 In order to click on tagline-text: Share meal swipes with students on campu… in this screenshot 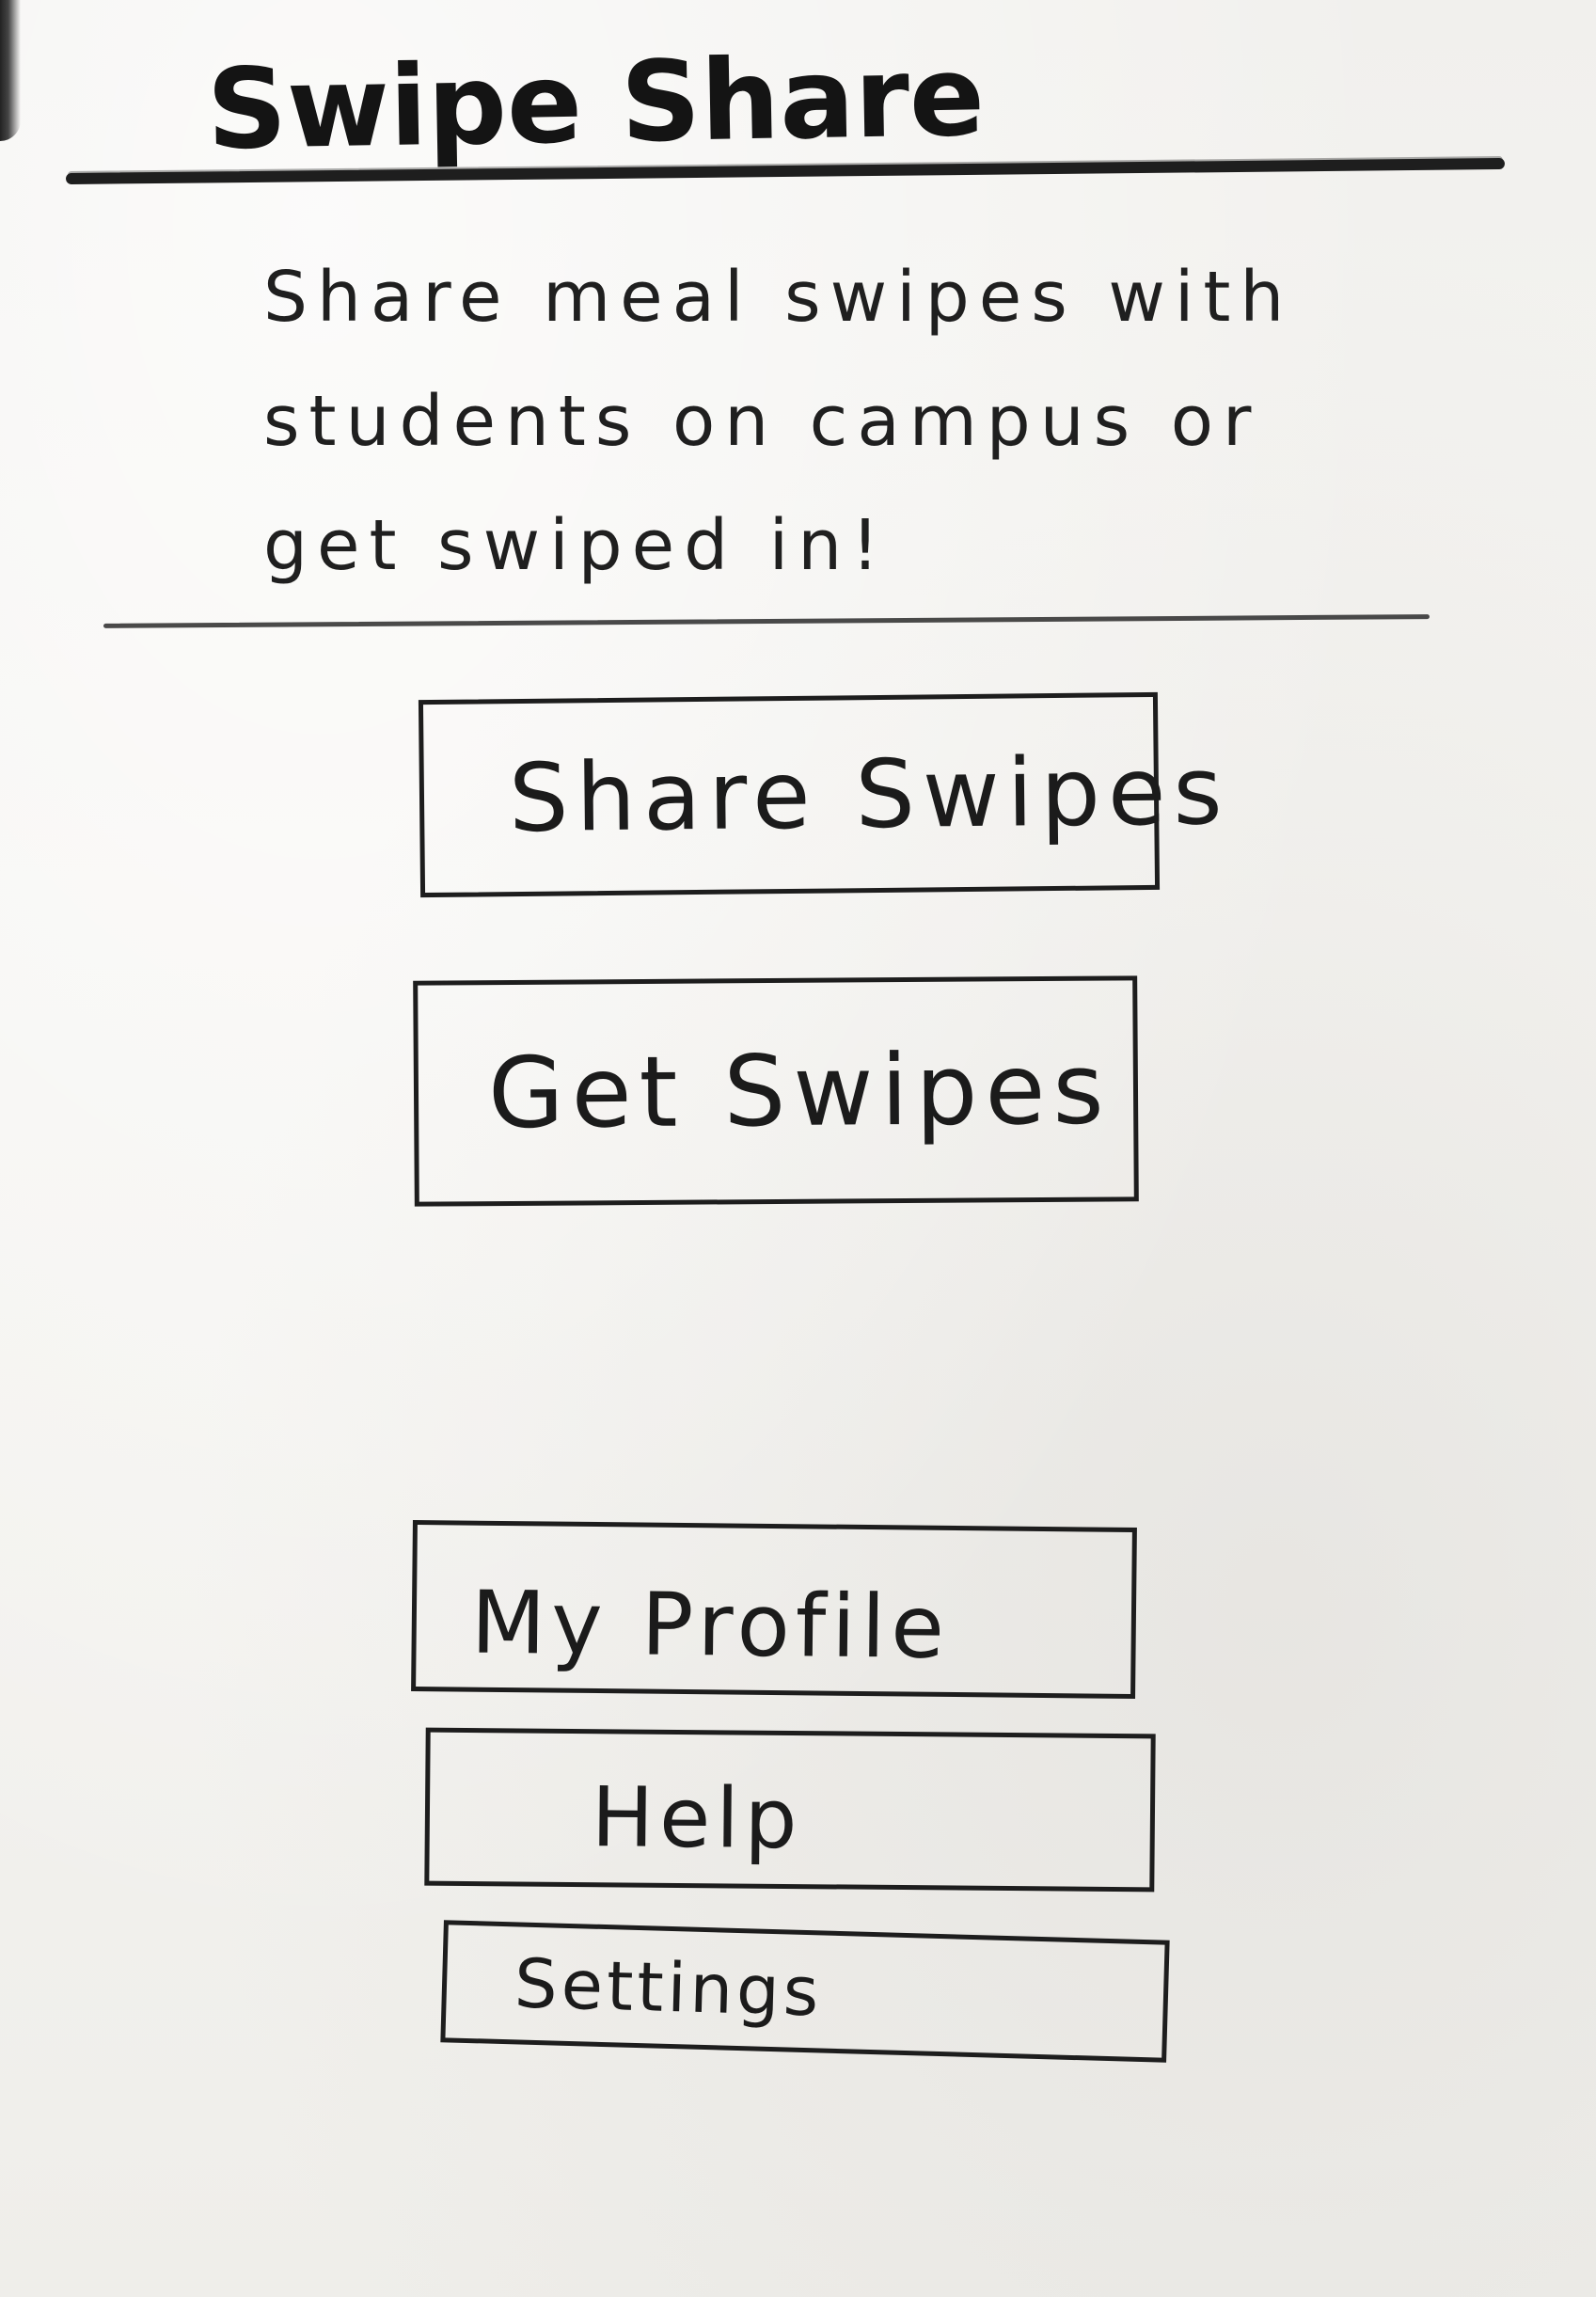, I will do `click(778, 421)`.